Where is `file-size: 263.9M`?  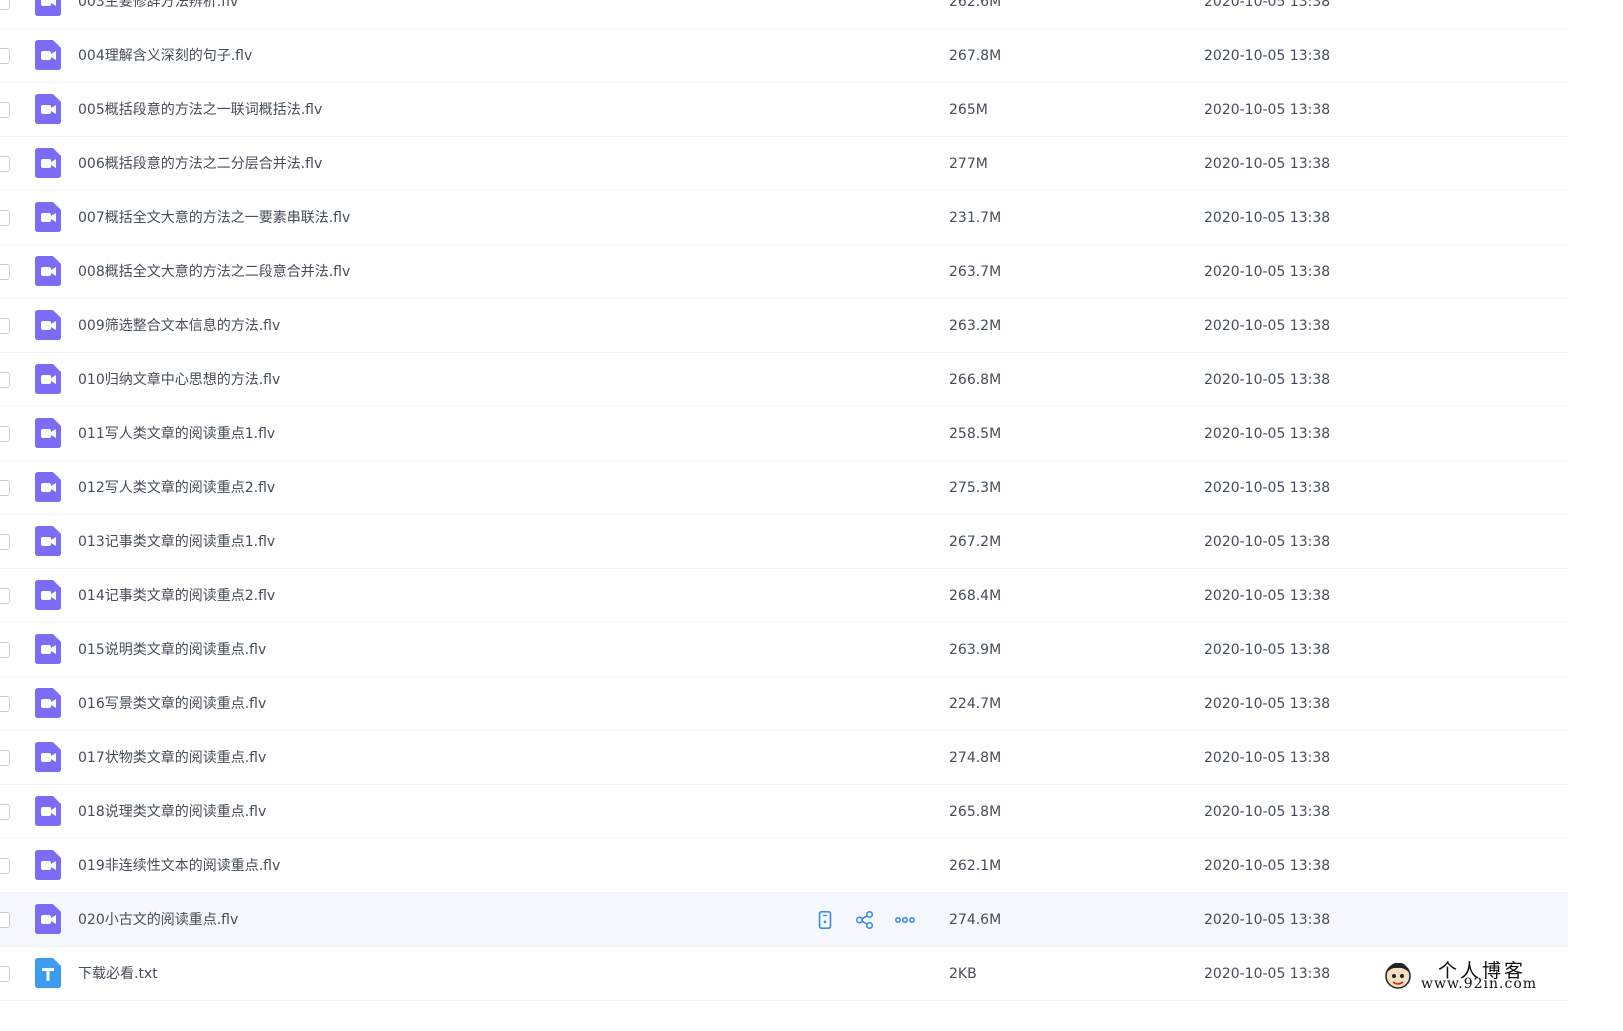 file-size: 263.9M is located at coordinates (975, 650).